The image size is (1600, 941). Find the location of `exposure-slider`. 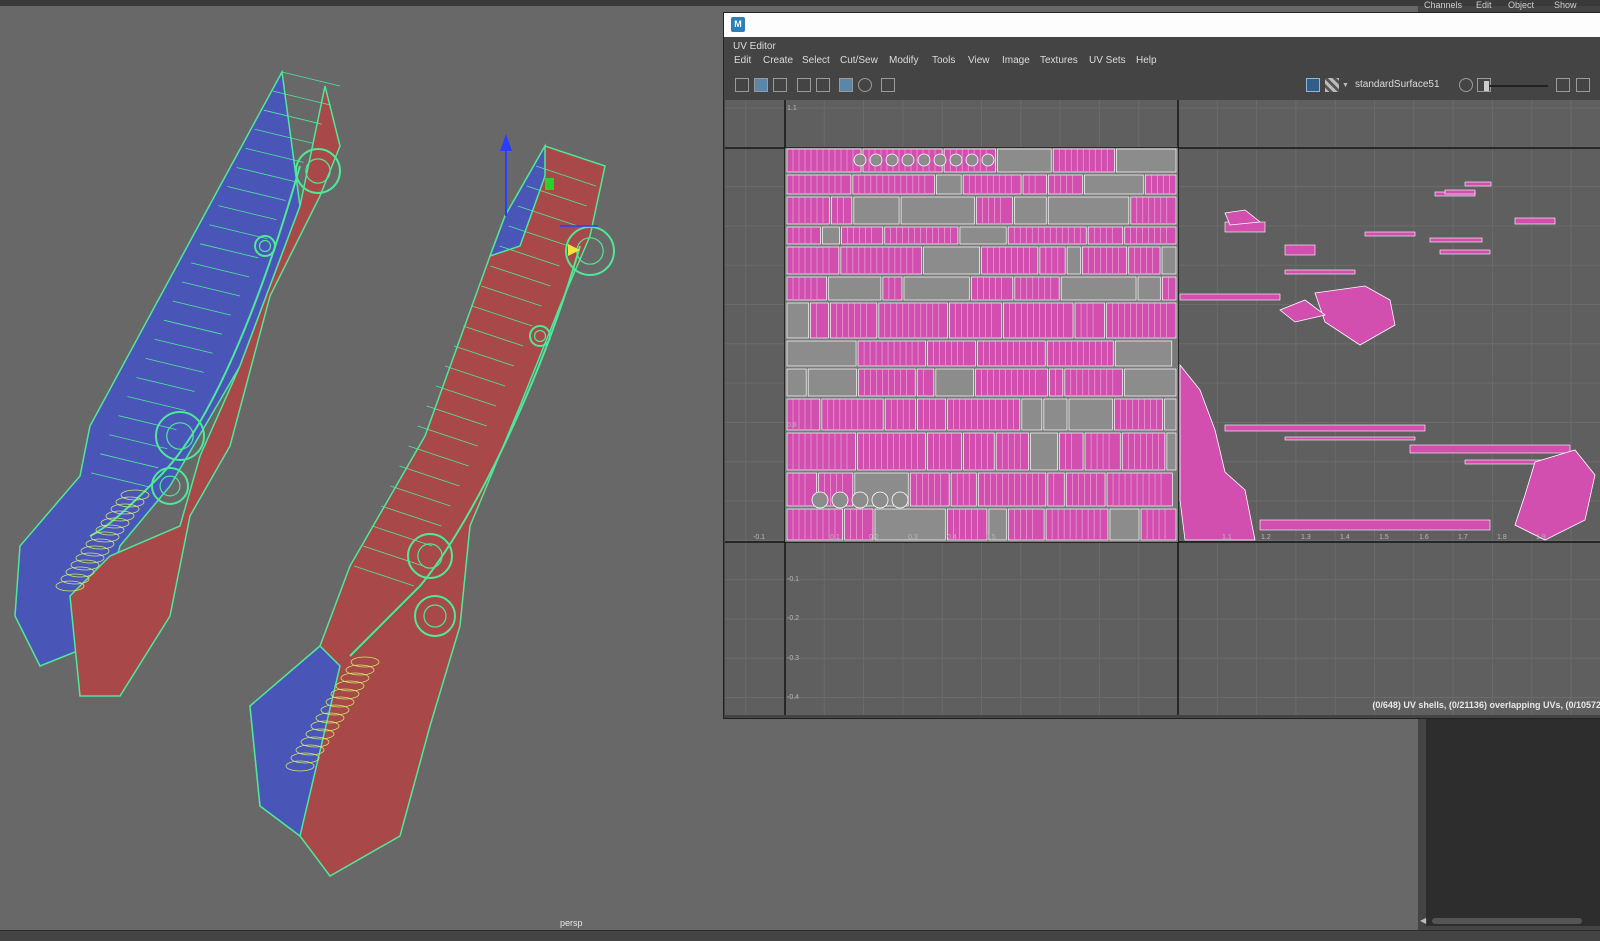

exposure-slider is located at coordinates (1516, 86).